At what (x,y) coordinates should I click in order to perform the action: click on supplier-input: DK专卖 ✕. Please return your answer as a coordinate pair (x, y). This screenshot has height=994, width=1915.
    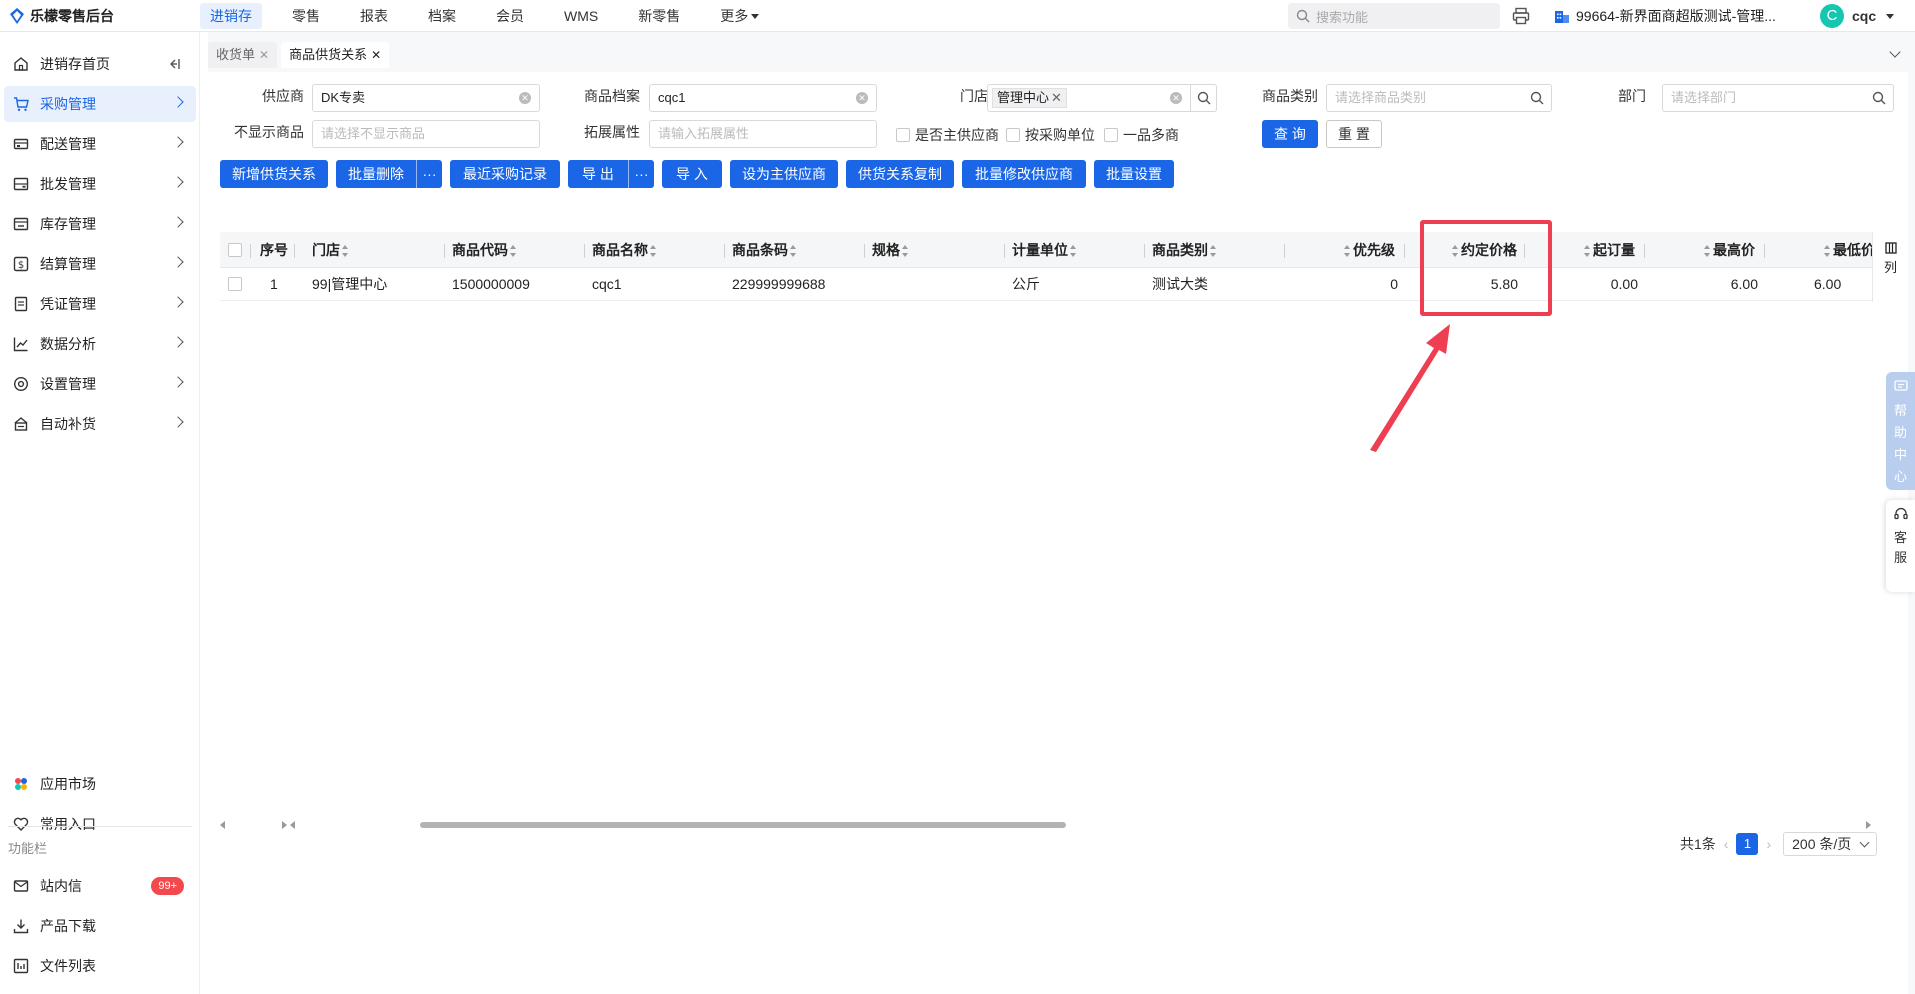
    Looking at the image, I should click on (426, 98).